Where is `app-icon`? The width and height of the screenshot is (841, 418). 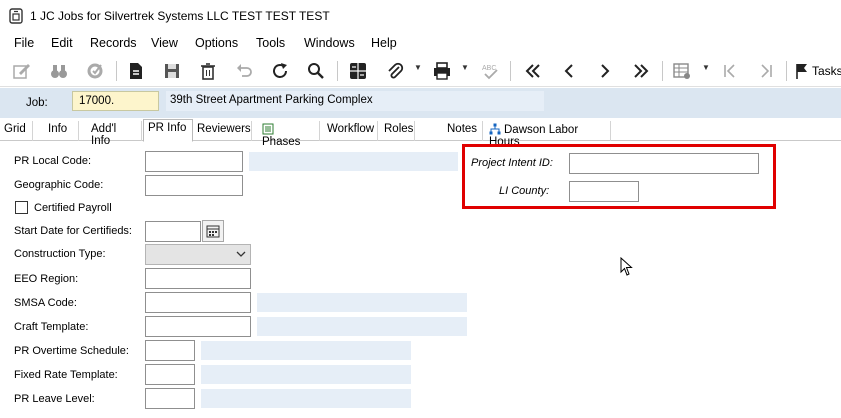 app-icon is located at coordinates (16, 16).